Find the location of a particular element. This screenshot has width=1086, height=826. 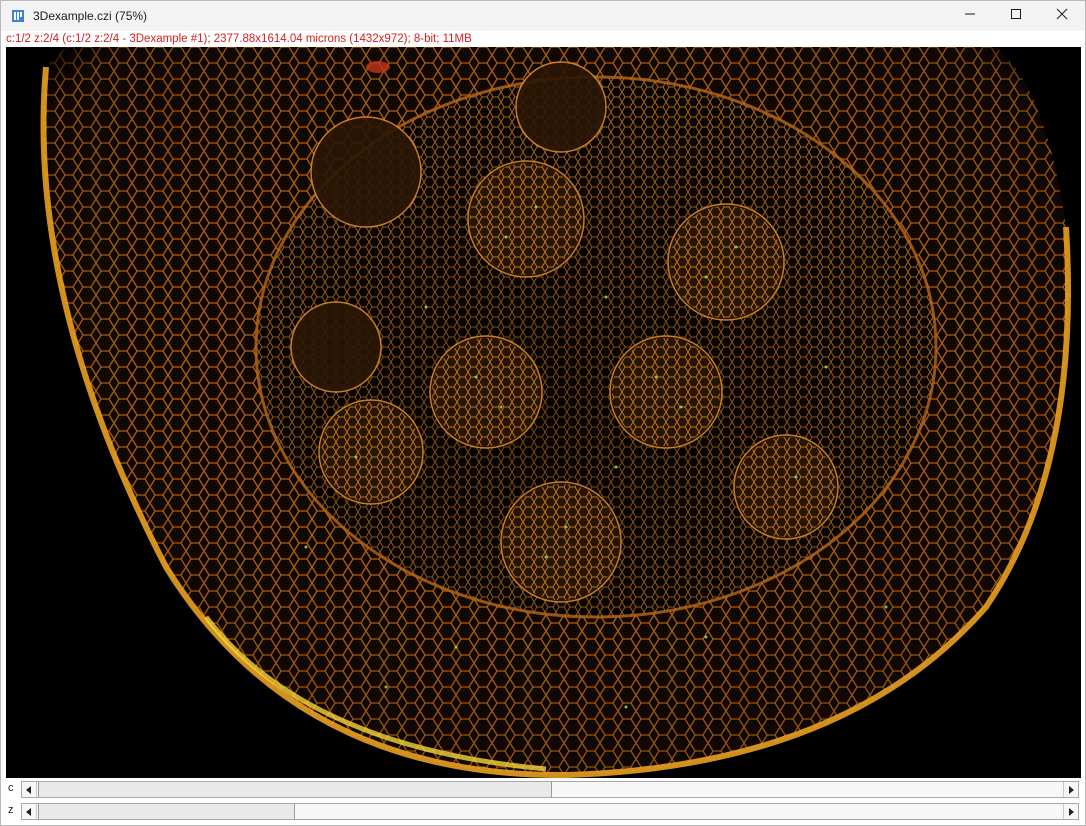

minimize-icon is located at coordinates (970, 16).